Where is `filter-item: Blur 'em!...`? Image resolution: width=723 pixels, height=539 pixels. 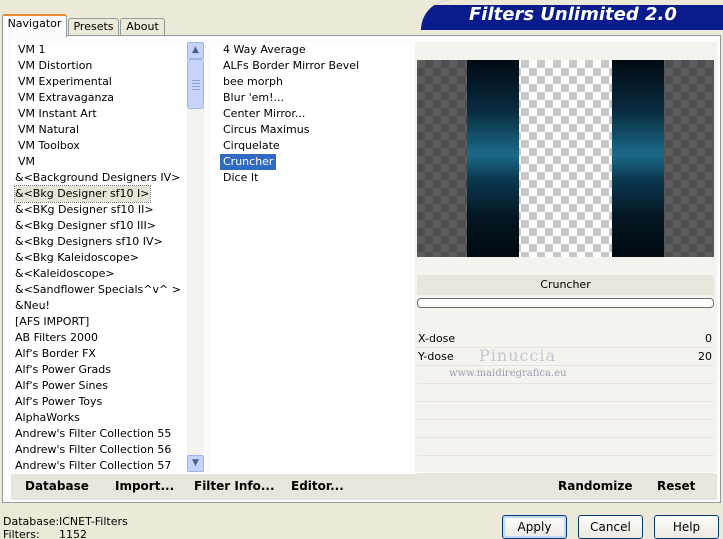 filter-item: Blur 'em!... is located at coordinates (253, 98).